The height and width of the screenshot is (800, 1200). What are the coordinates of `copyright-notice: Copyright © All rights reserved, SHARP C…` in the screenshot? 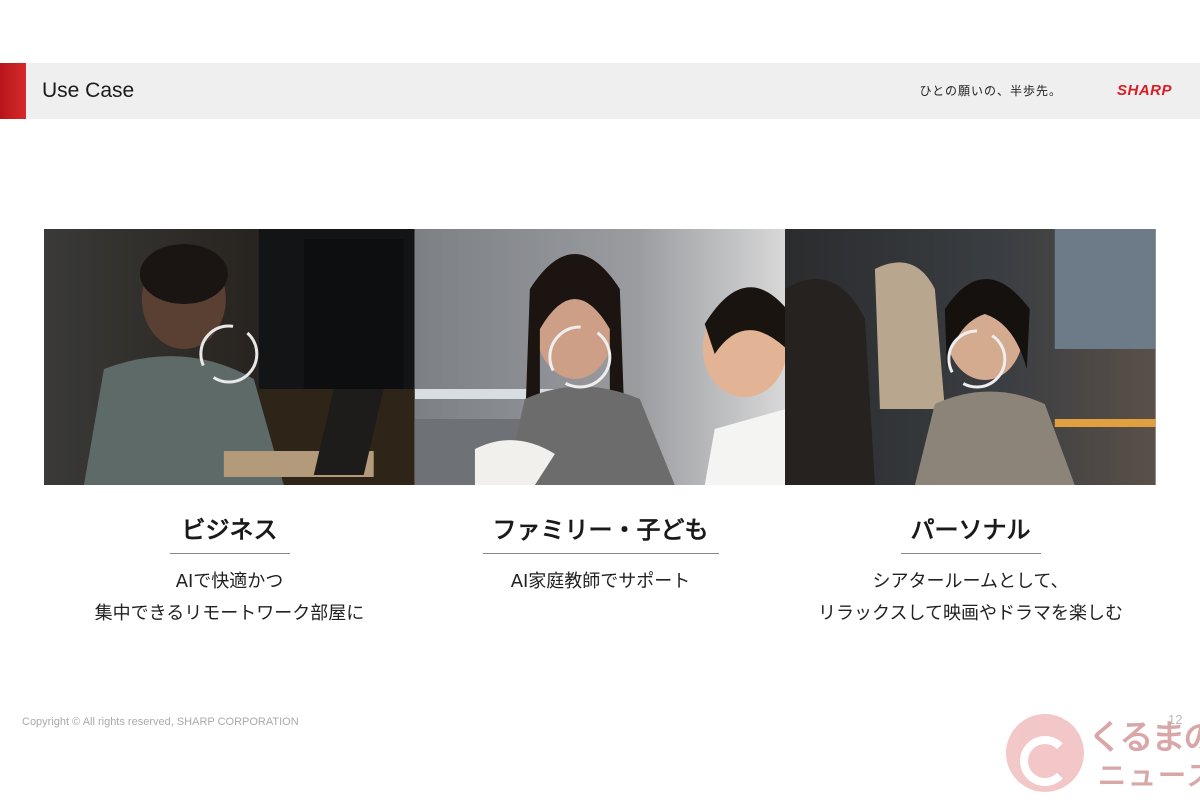 It's located at (160, 722).